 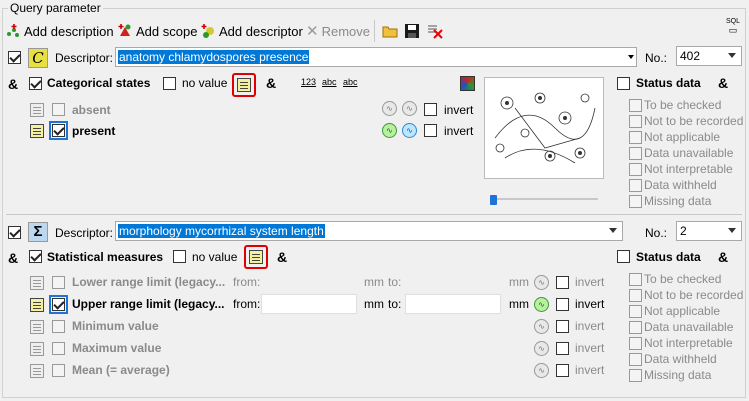 I want to click on add-scope-icon, so click(x=124, y=30).